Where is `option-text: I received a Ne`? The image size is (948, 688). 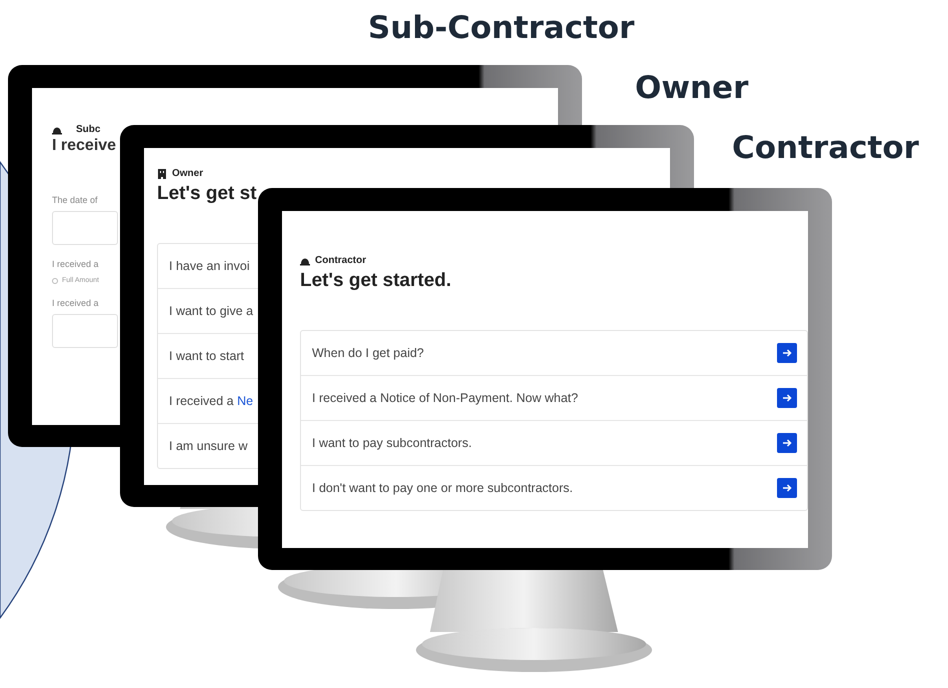 option-text: I received a Ne is located at coordinates (211, 401).